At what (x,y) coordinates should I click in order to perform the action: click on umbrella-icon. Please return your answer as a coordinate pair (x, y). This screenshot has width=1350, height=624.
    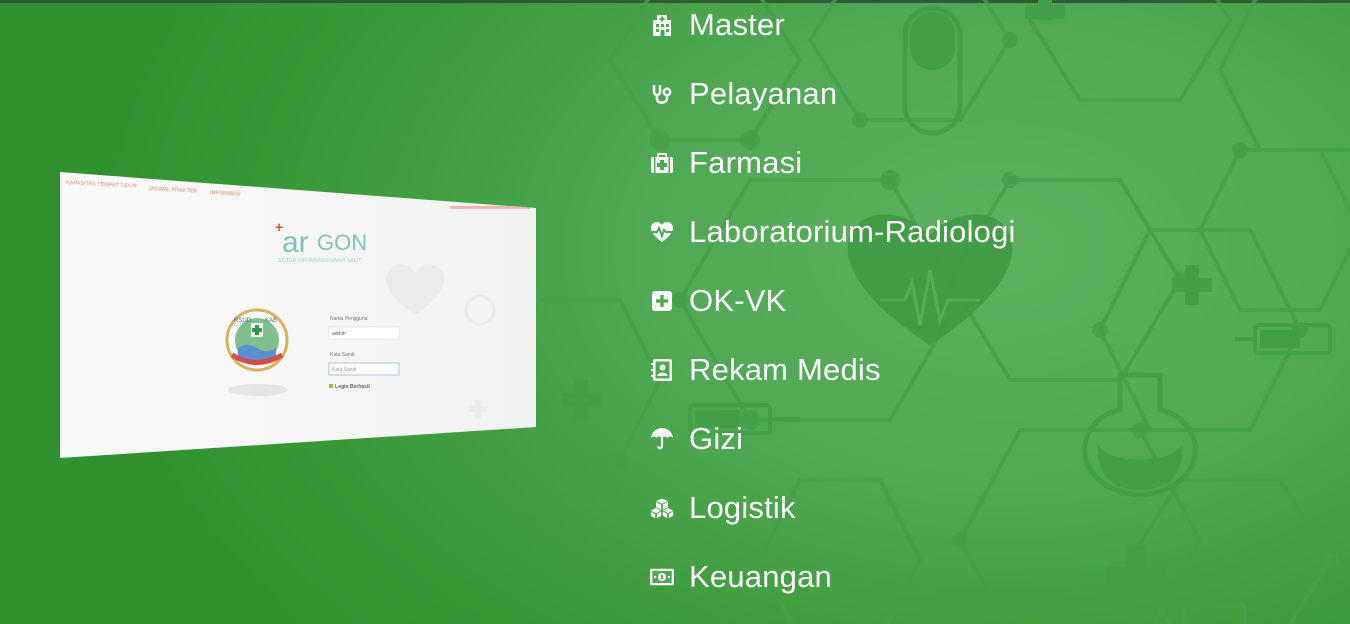
    Looking at the image, I should click on (662, 439).